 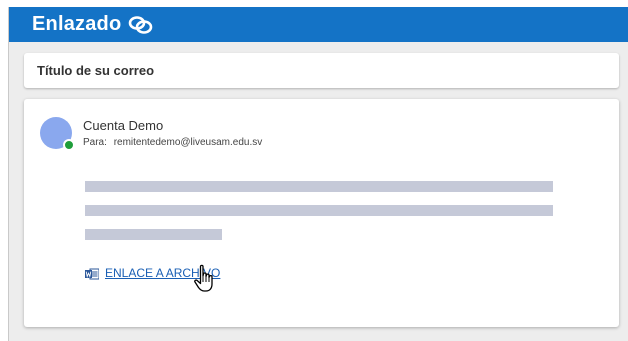 I want to click on app-header: Enlazado, so click(x=318, y=24).